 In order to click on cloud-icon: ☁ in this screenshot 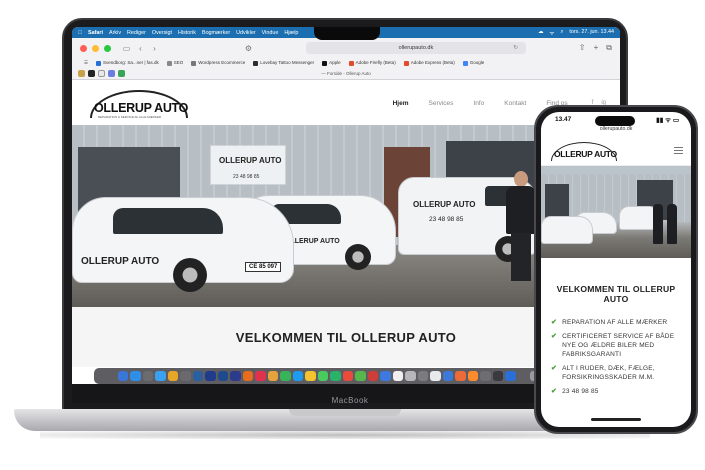, I will do `click(540, 33)`.